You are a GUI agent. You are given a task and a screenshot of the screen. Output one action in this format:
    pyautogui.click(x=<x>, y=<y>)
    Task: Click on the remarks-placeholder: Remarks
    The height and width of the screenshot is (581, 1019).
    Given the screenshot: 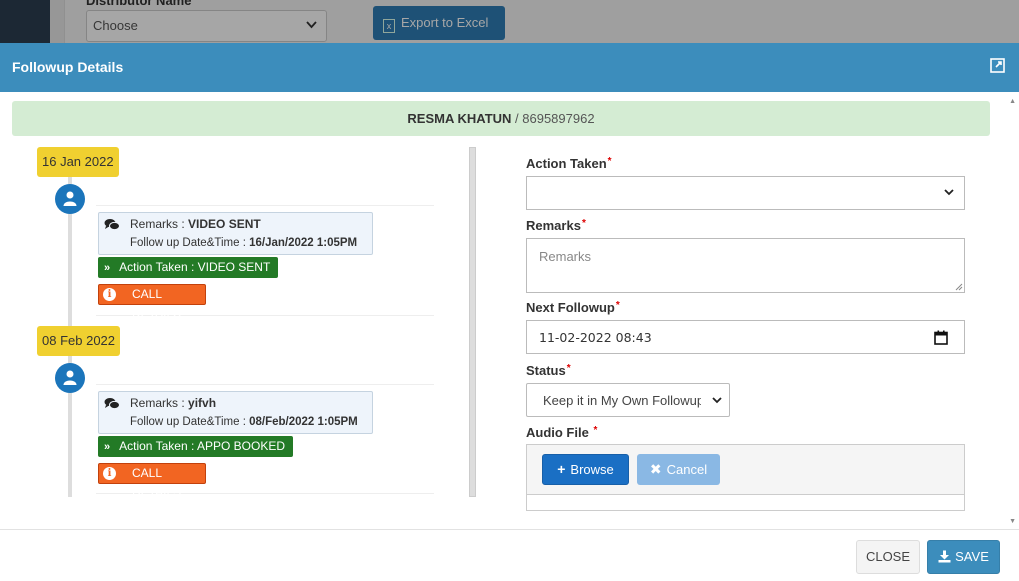 What is the action you would take?
    pyautogui.click(x=565, y=256)
    